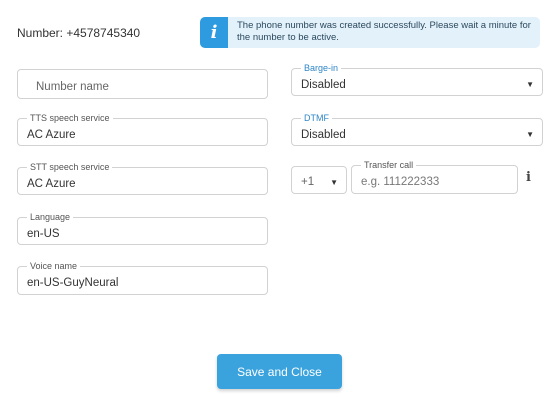  I want to click on tts-service-value: AC Azure, so click(51, 135).